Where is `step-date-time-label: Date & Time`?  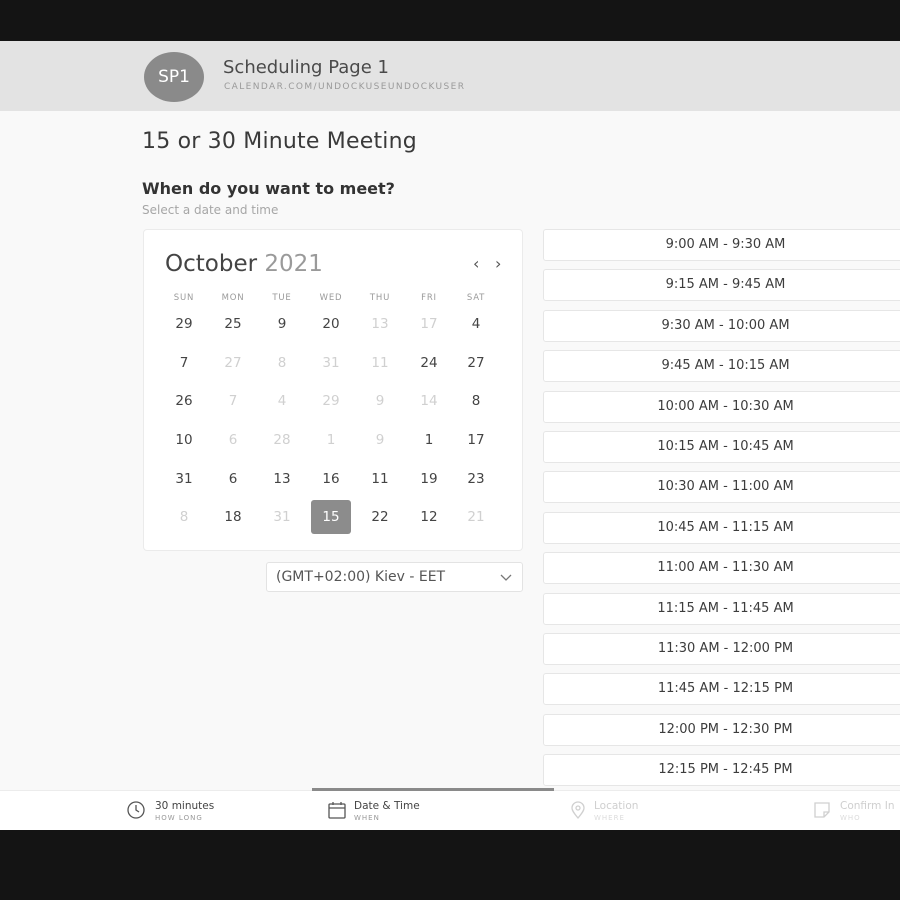
step-date-time-label: Date & Time is located at coordinates (387, 806).